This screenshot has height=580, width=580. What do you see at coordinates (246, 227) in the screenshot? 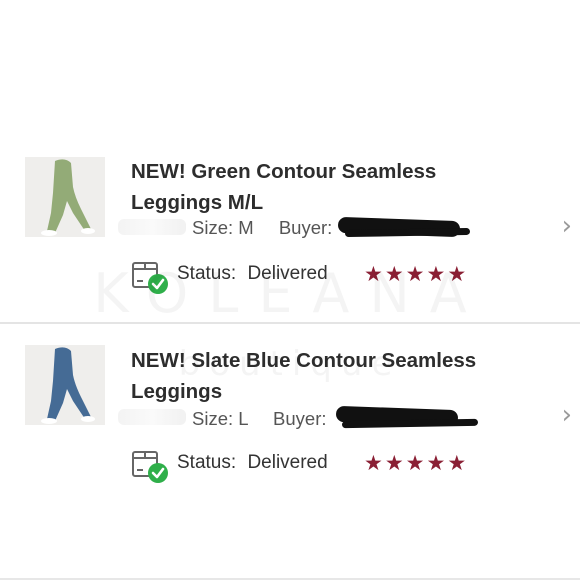
I see `size-value: M` at bounding box center [246, 227].